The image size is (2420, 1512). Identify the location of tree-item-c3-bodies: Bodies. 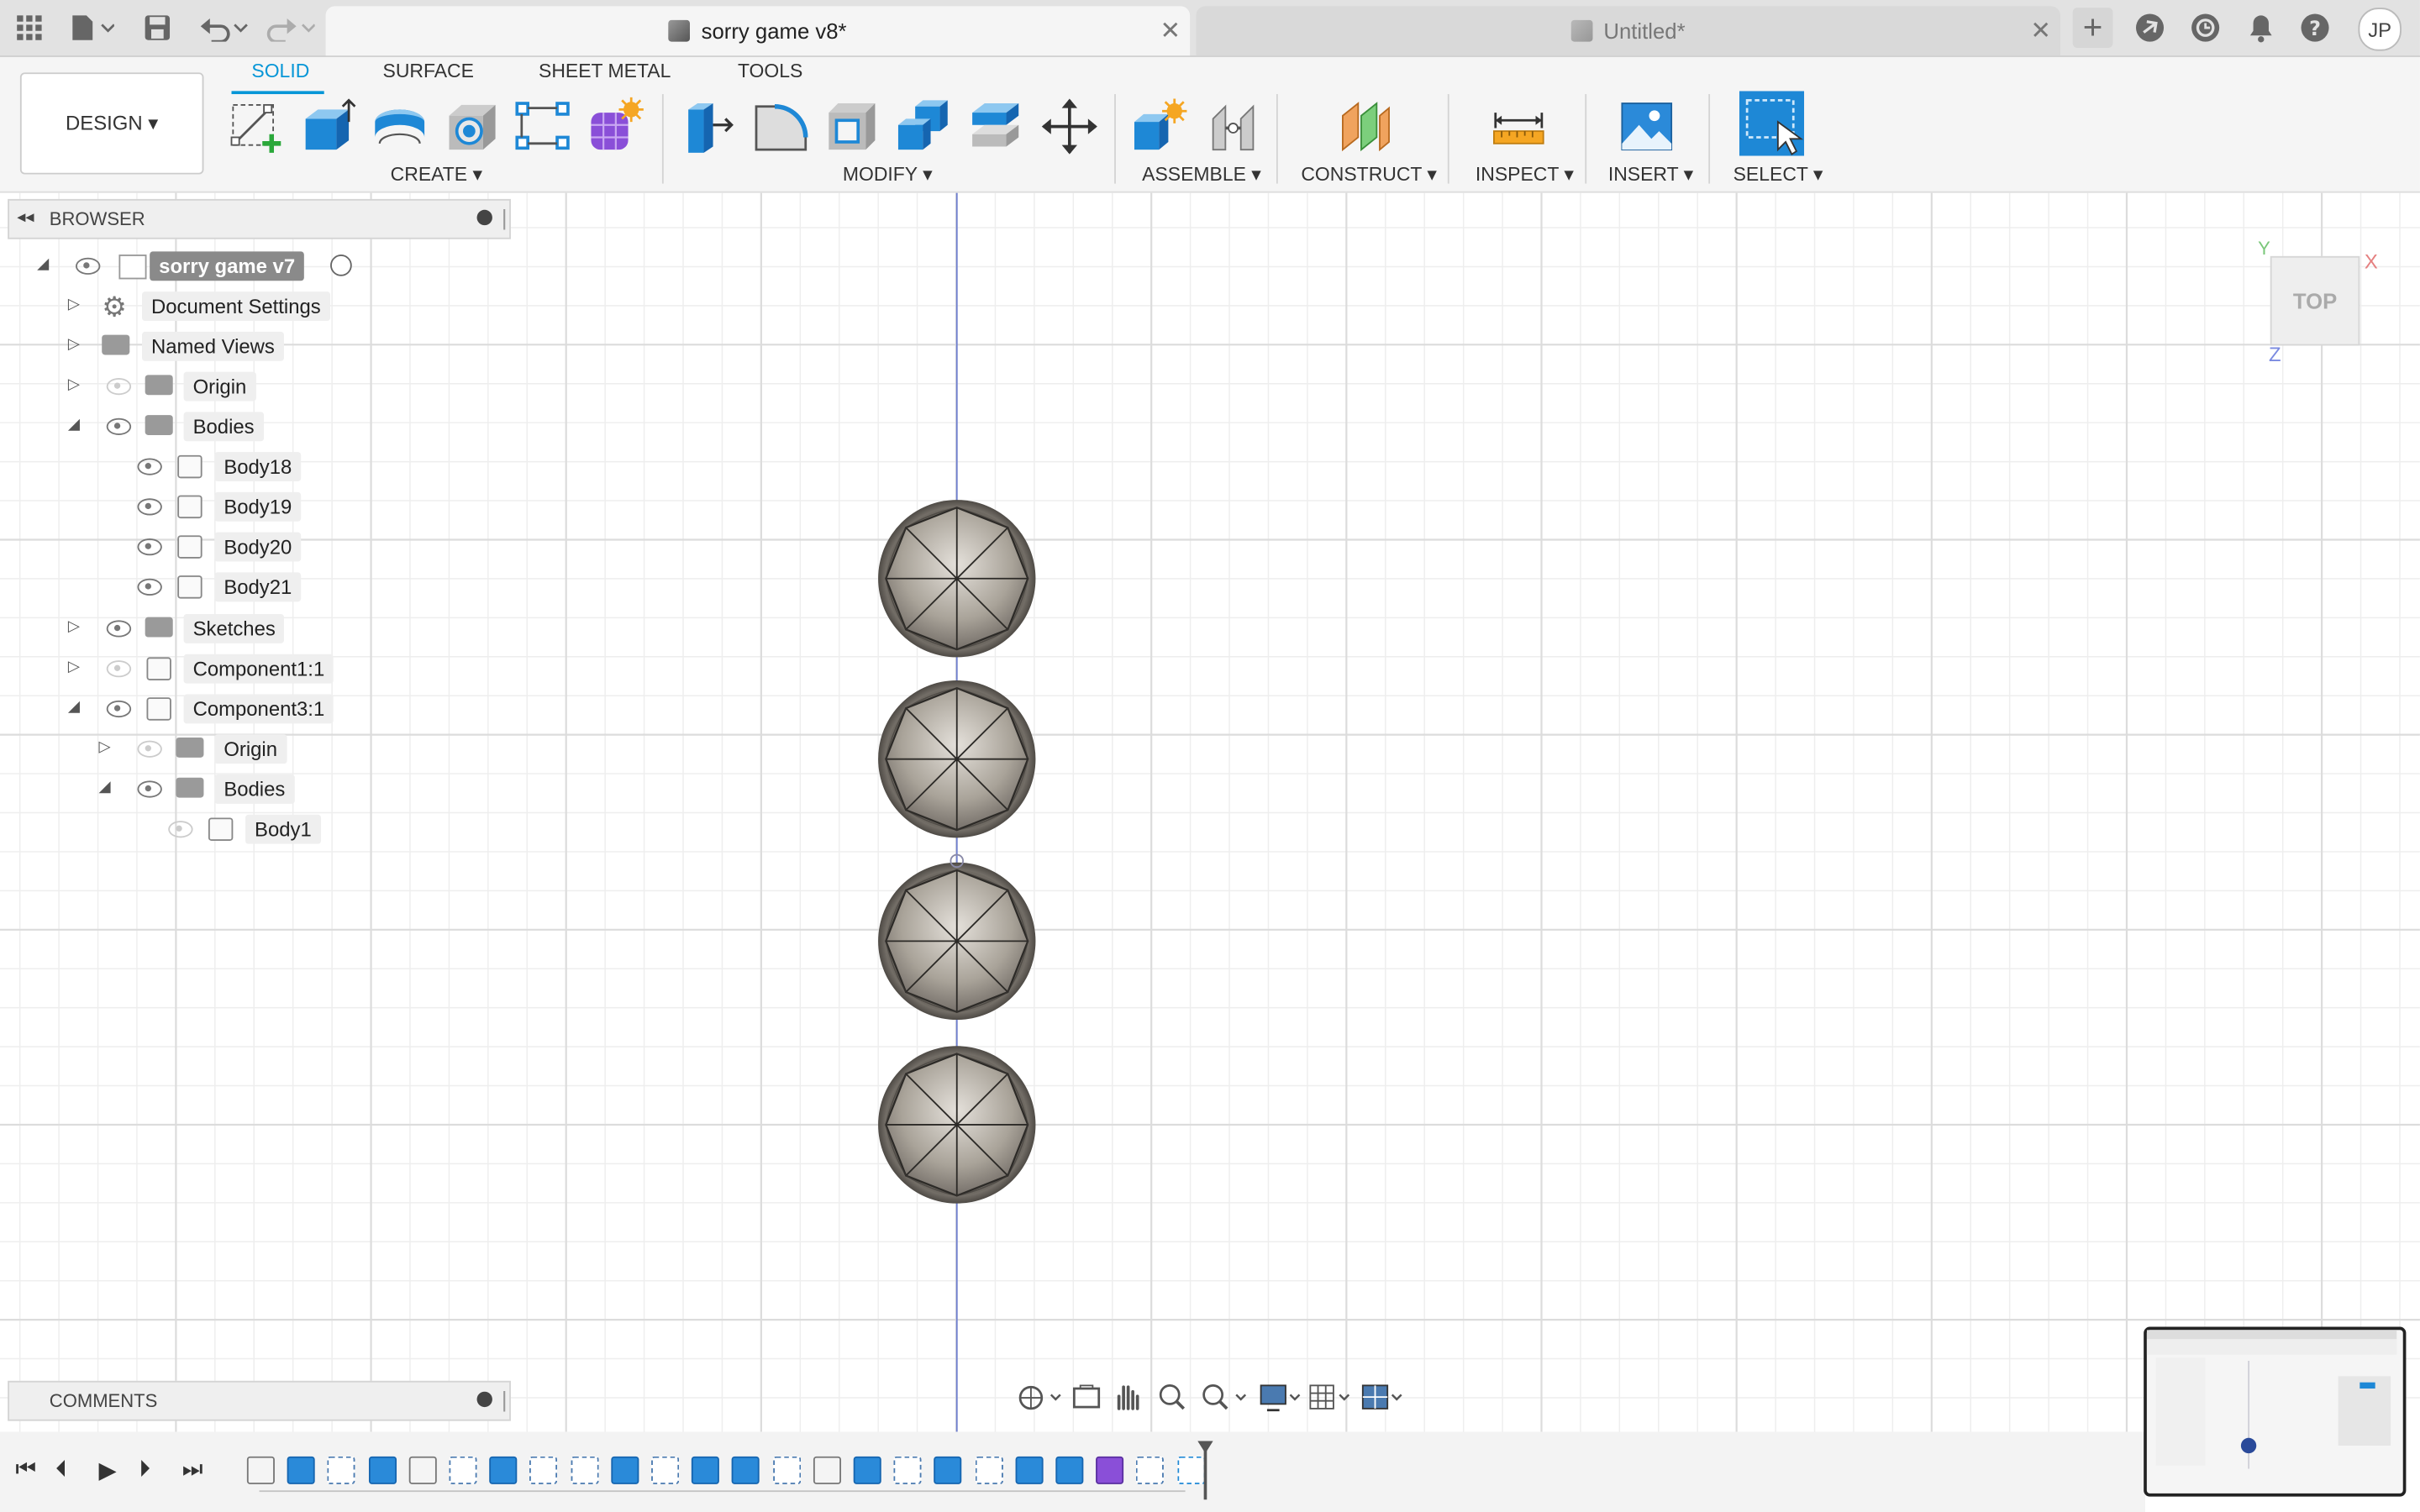
(255, 788).